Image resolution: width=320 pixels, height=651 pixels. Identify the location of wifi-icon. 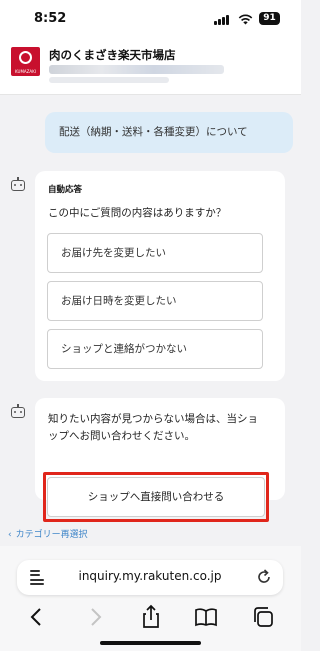
(245, 19).